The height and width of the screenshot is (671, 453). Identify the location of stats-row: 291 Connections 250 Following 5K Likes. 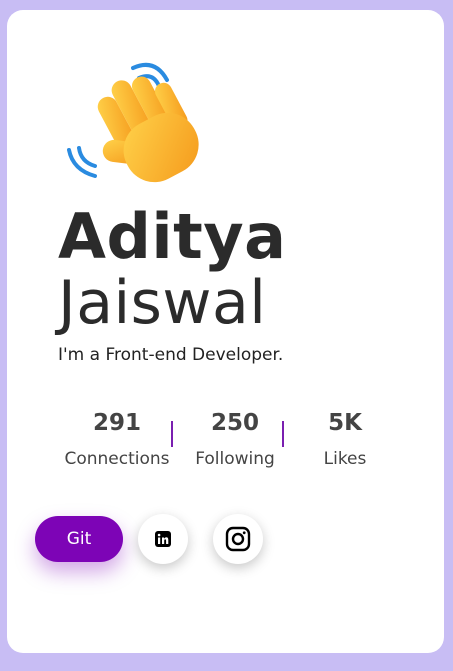
(217, 448).